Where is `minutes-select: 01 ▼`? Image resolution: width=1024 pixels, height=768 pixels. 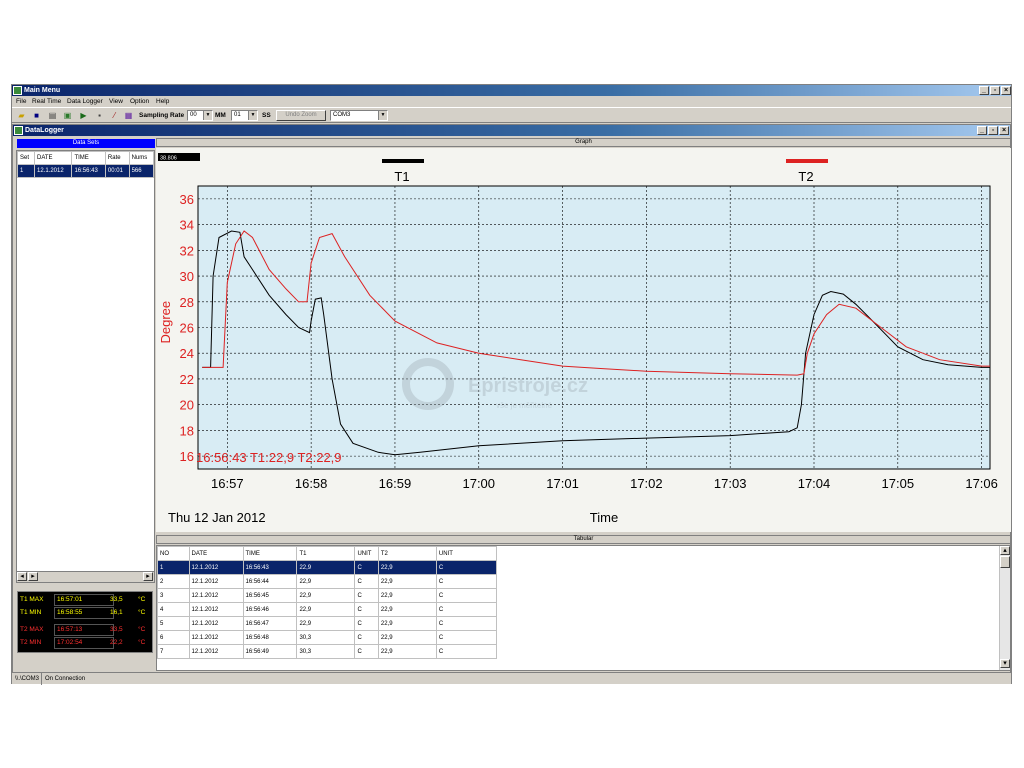 minutes-select: 01 ▼ is located at coordinates (244, 115).